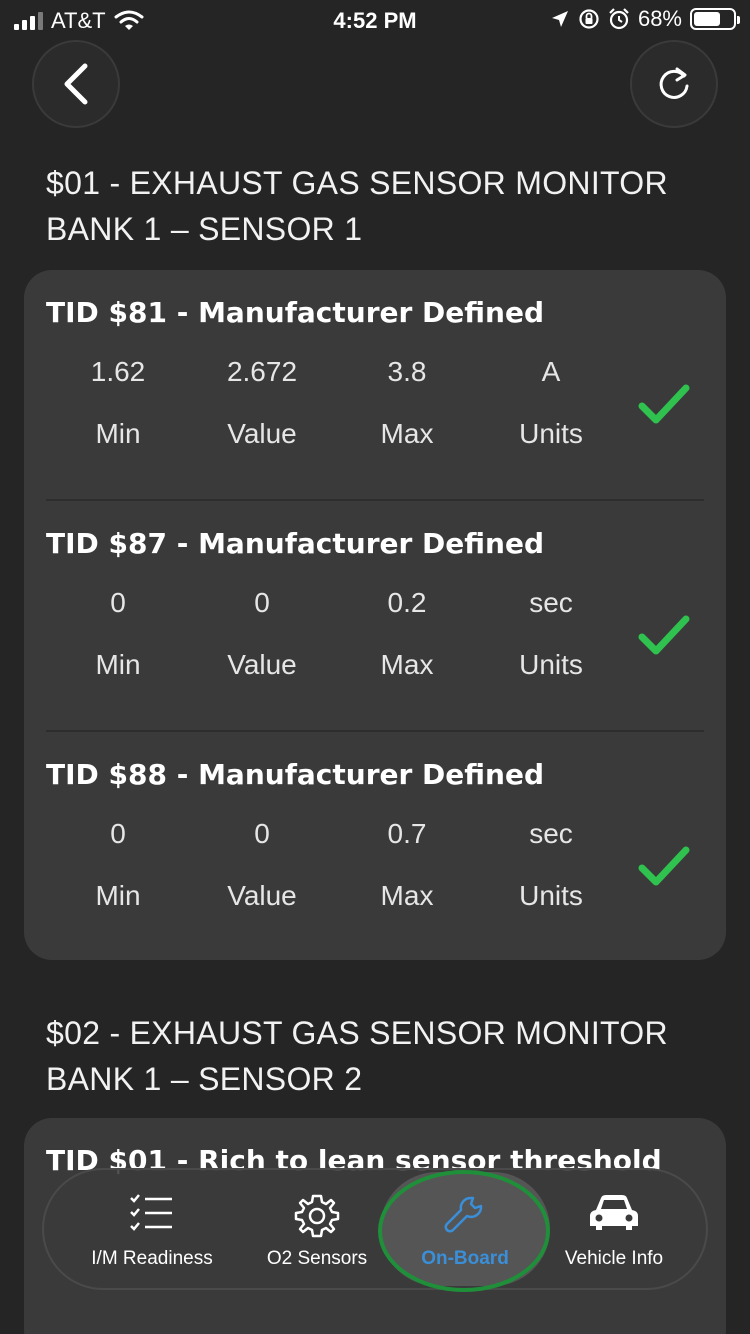 Image resolution: width=750 pixels, height=1334 pixels. What do you see at coordinates (659, 18) in the screenshot?
I see `battery-percent: 68%` at bounding box center [659, 18].